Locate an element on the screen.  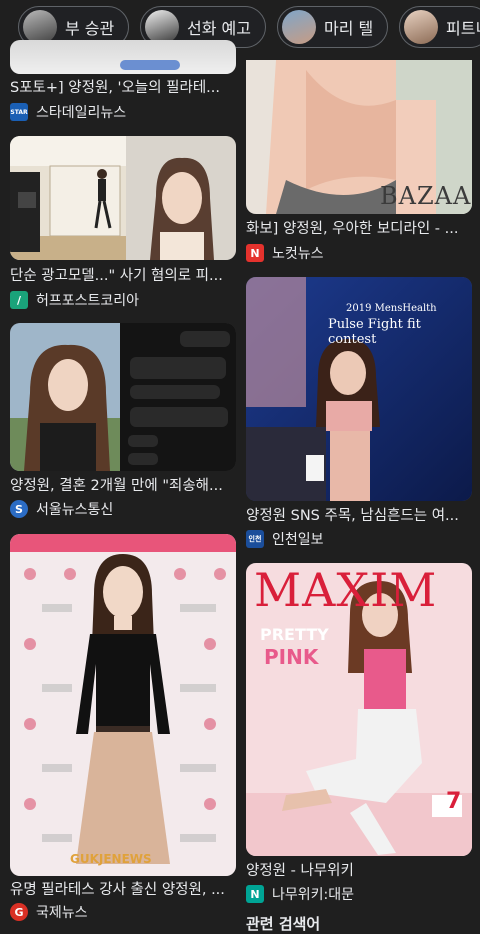
result-image: MAXIM PRETTY PINK 7 is located at coordinates (359, 709).